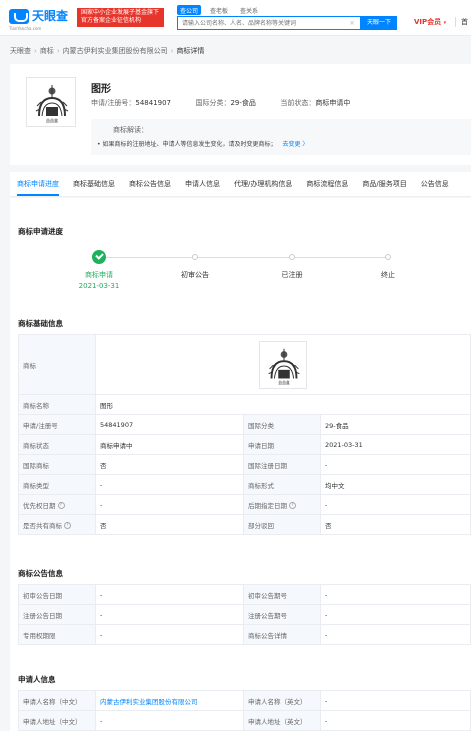  I want to click on cell-key: 注册公告日期, so click(57, 614).